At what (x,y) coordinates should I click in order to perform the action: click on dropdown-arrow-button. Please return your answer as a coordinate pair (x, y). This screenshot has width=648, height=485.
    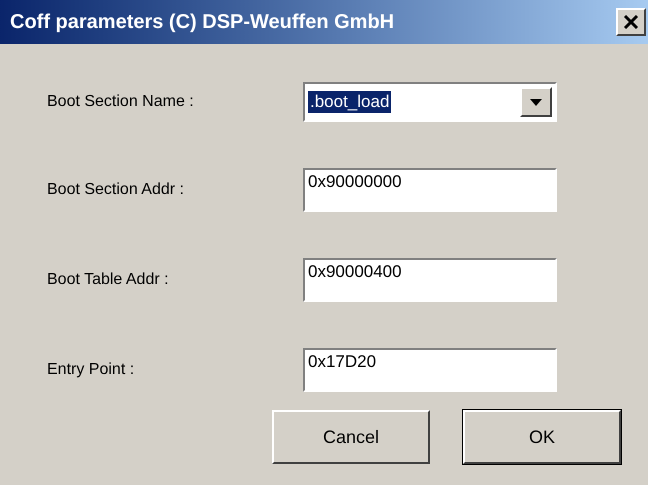
    Looking at the image, I should click on (536, 102).